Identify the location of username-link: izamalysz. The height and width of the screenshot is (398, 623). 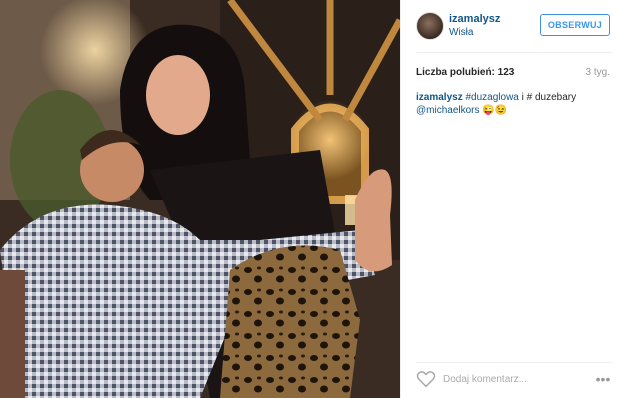
(474, 19).